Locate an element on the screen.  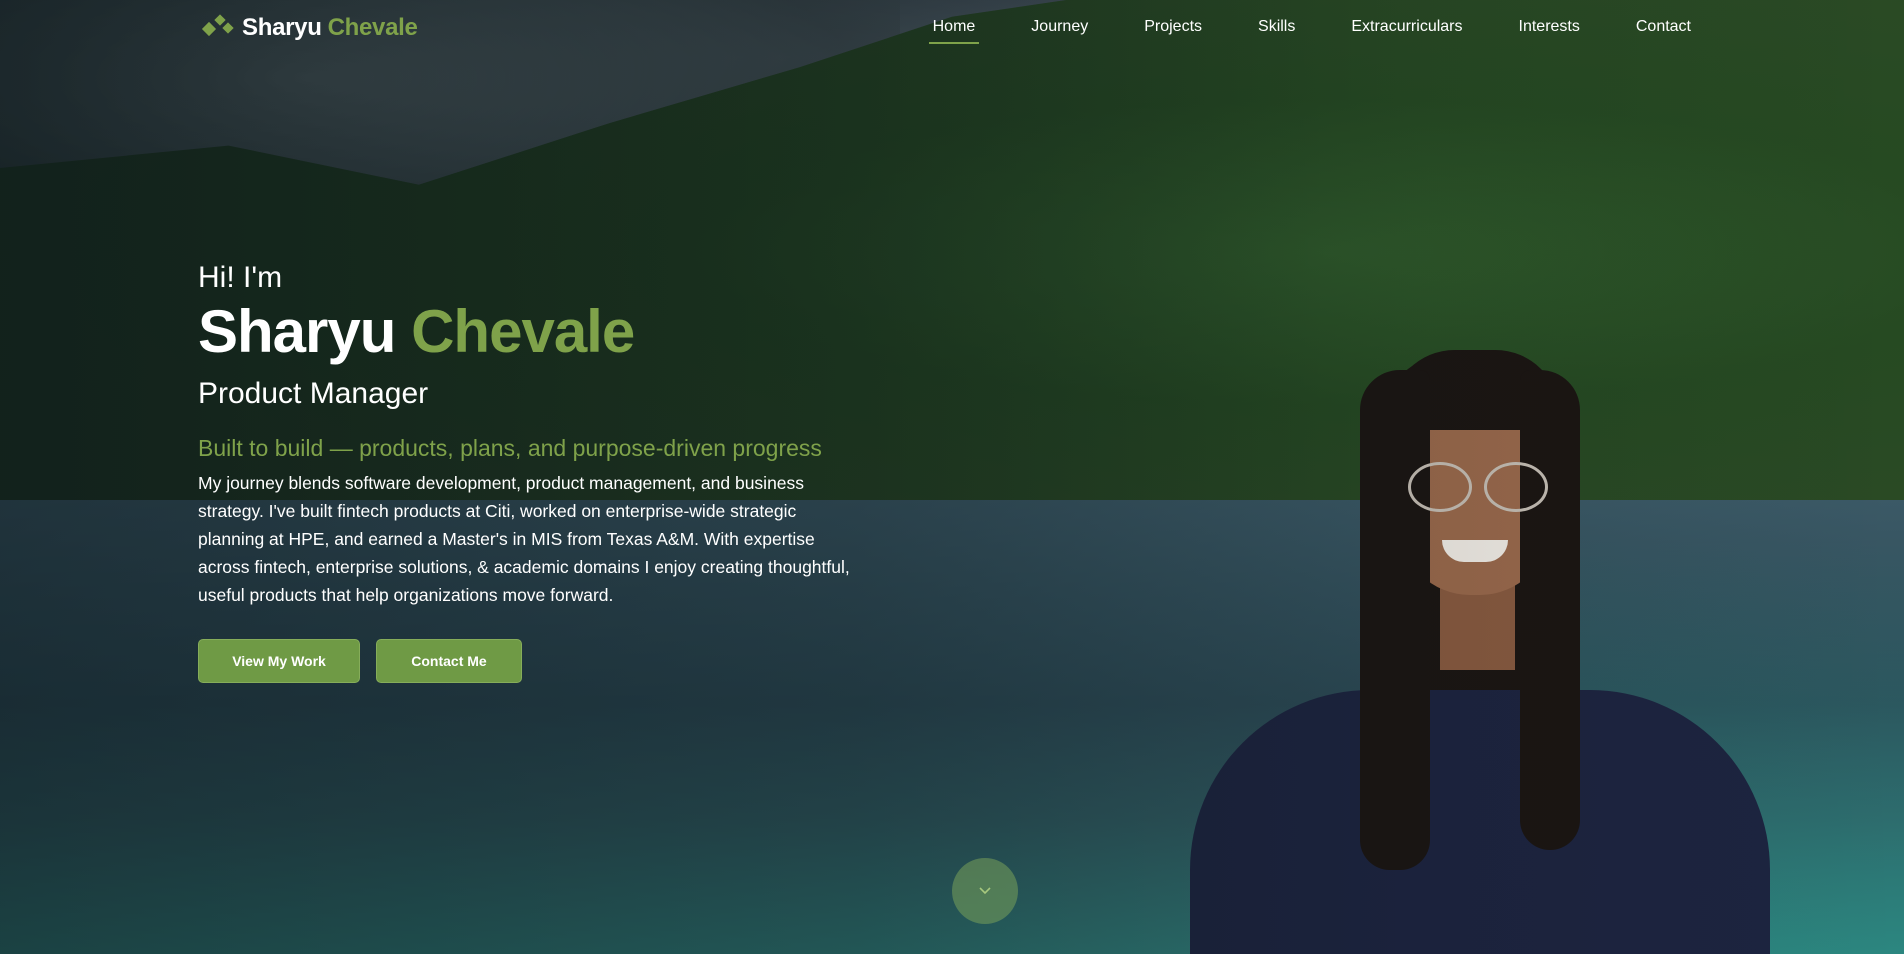
logo-first-name: Sharyu is located at coordinates (282, 27).